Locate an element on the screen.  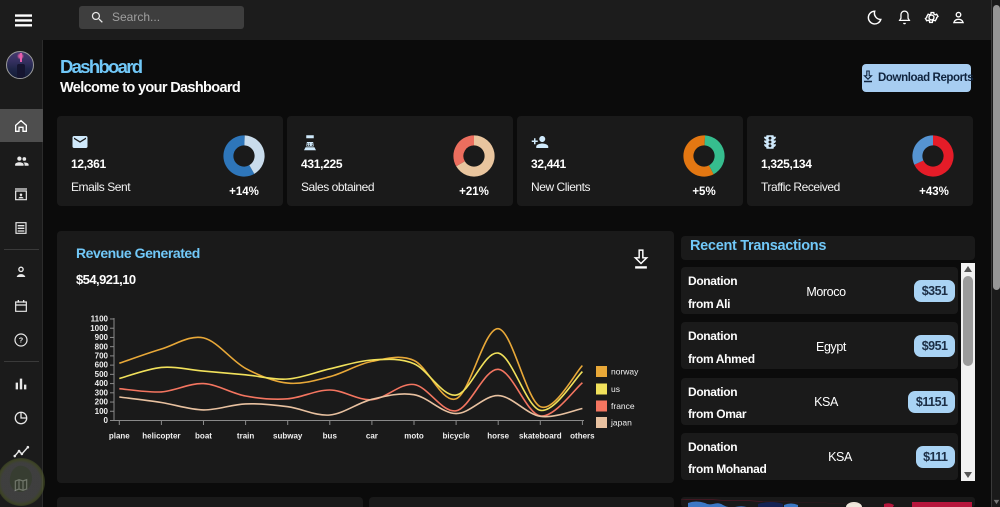
svg-text: 1000 is located at coordinates (99, 328).